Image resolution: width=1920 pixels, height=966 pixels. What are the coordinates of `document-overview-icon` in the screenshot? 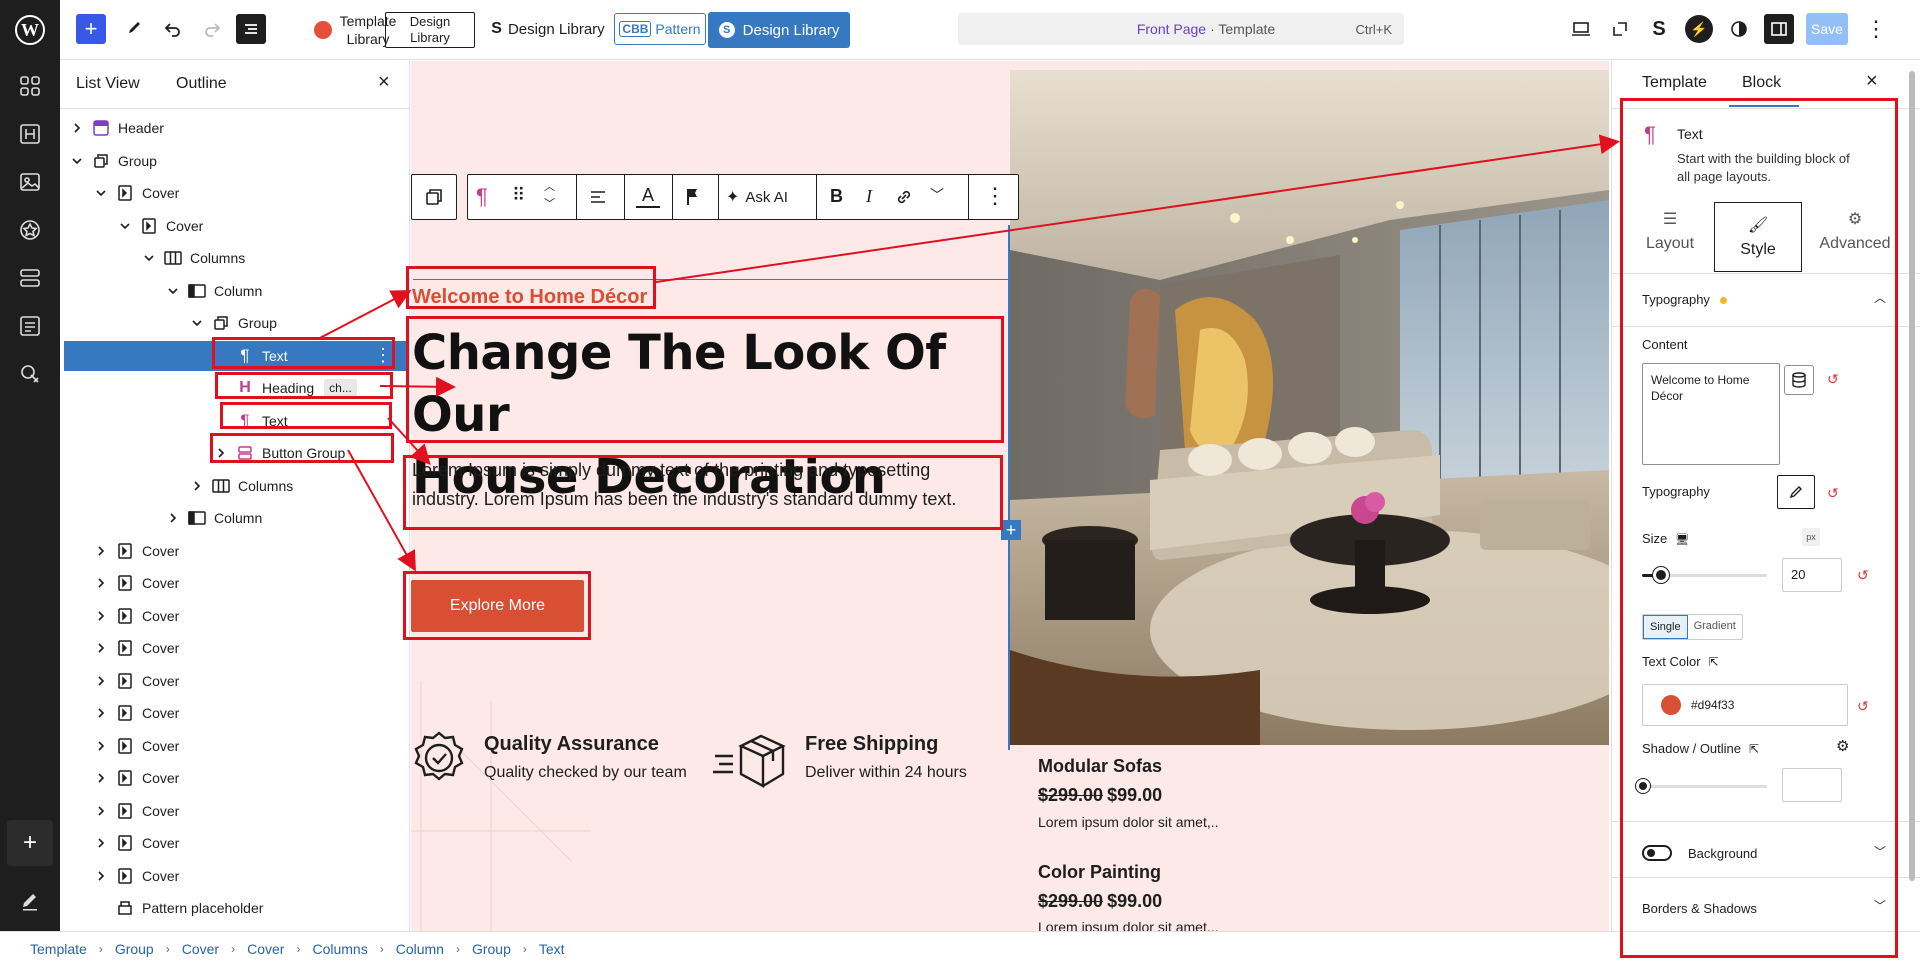 It's located at (251, 29).